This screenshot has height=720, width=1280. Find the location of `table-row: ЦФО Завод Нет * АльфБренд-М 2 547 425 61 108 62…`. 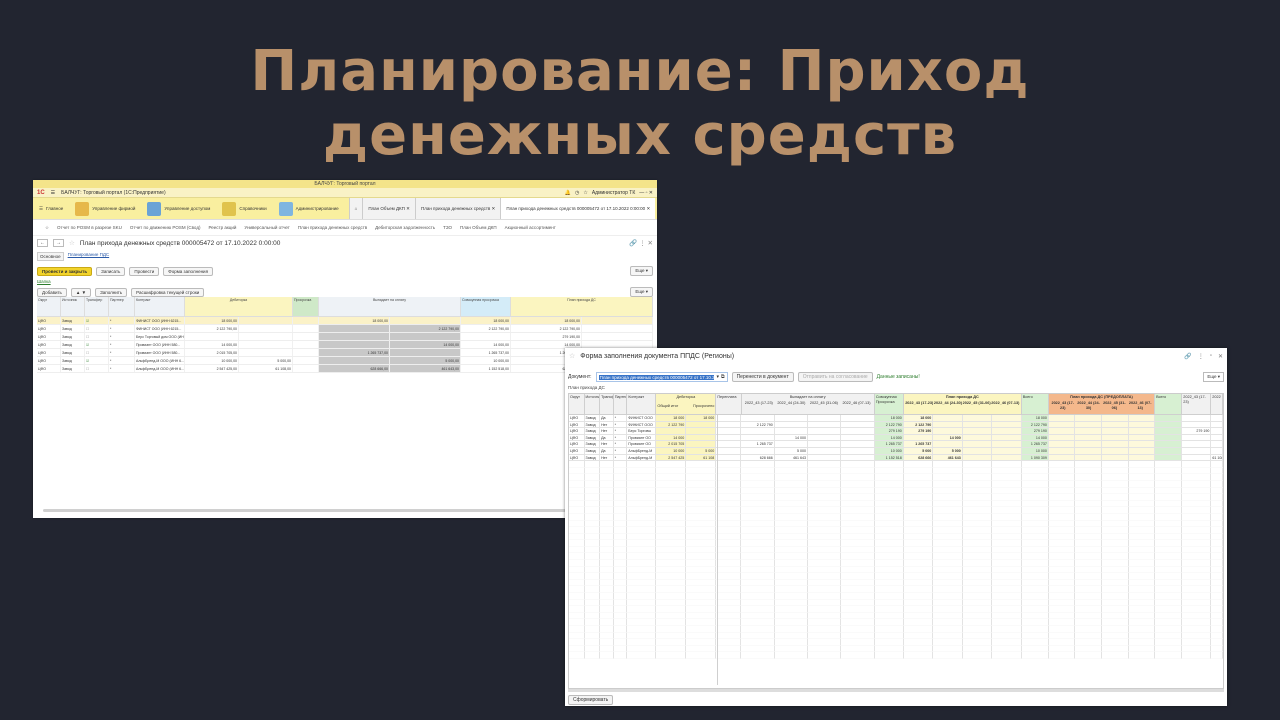

table-row: ЦФО Завод Нет * АльфБренд-М 2 547 425 61 108 62… is located at coordinates (896, 458).